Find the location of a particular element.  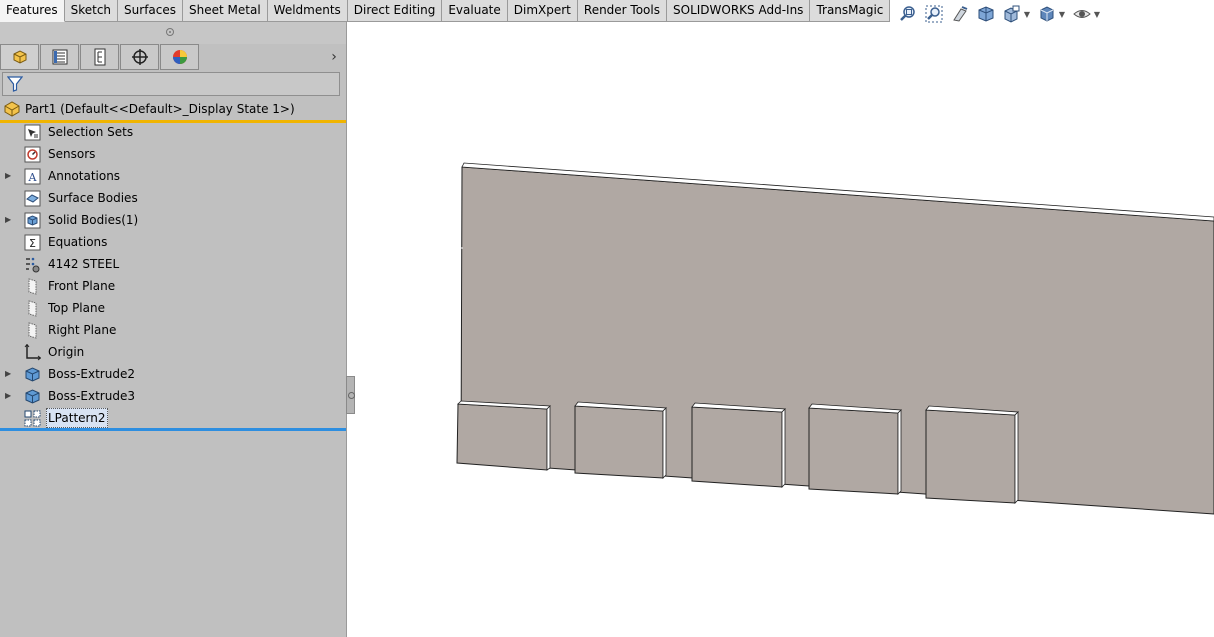

tree-item-label: Solid Bodies(1) is located at coordinates (93, 220).